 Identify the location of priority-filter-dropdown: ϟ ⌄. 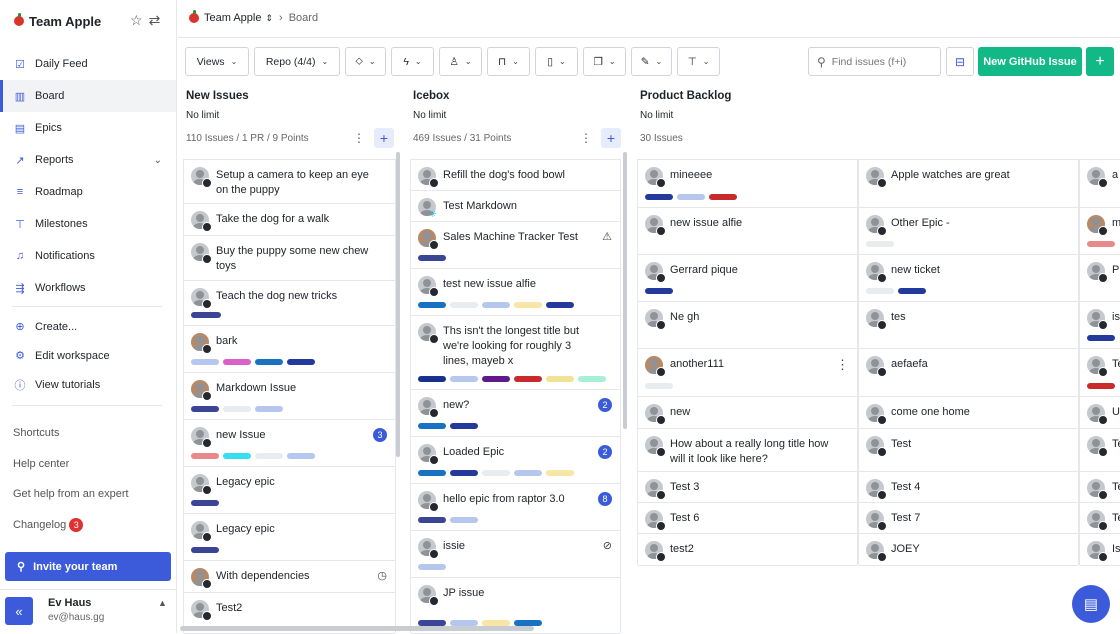
(412, 61).